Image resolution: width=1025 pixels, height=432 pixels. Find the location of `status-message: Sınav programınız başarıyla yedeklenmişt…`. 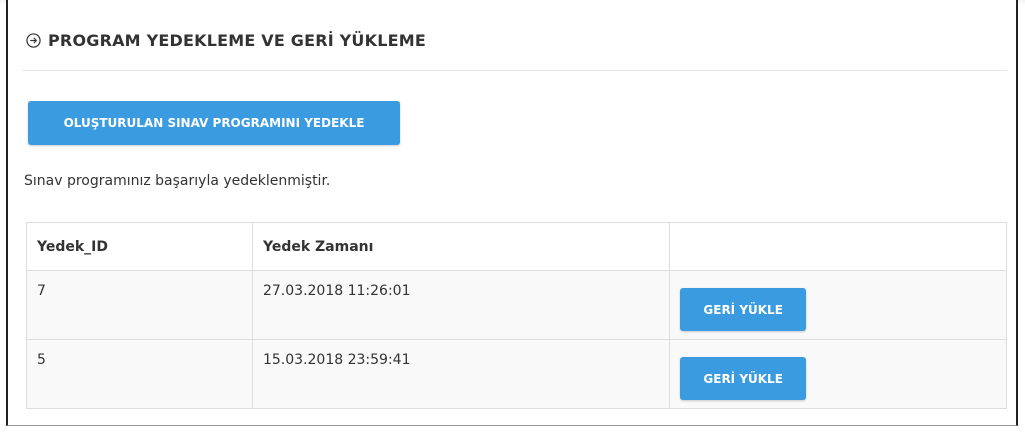

status-message: Sınav programınız başarıyla yedeklenmişt… is located at coordinates (177, 181).